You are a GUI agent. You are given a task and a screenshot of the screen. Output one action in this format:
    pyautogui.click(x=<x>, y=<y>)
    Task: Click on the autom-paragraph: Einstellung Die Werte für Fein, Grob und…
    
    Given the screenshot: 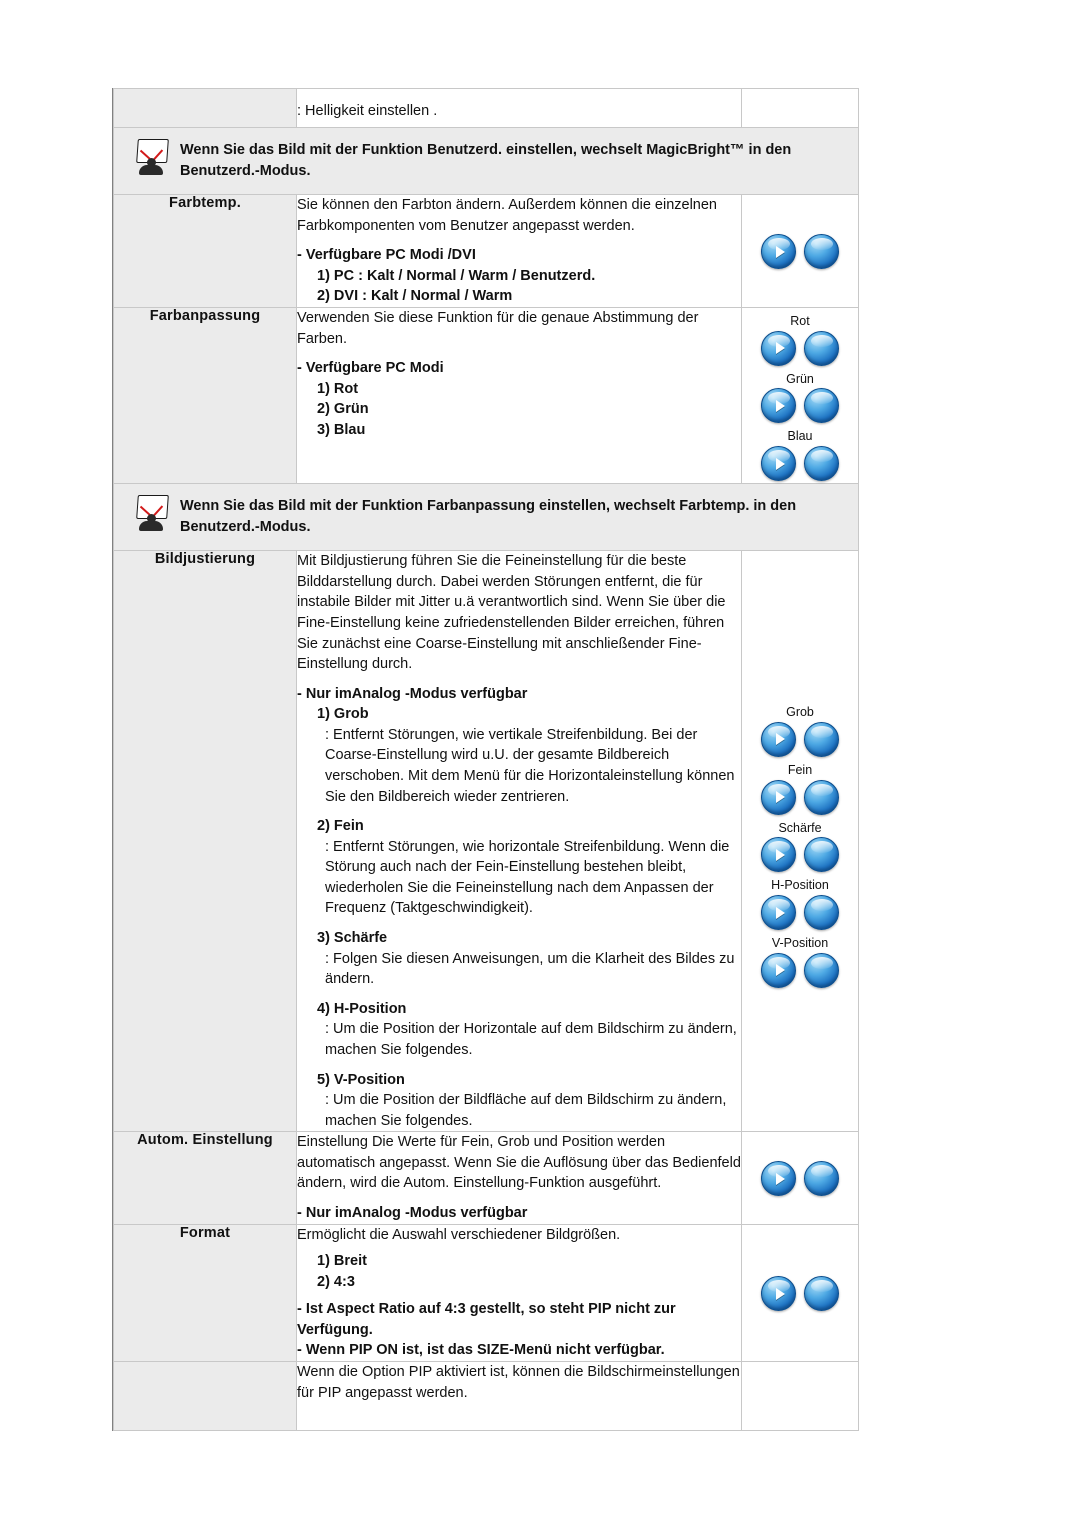 What is the action you would take?
    pyautogui.click(x=519, y=1163)
    